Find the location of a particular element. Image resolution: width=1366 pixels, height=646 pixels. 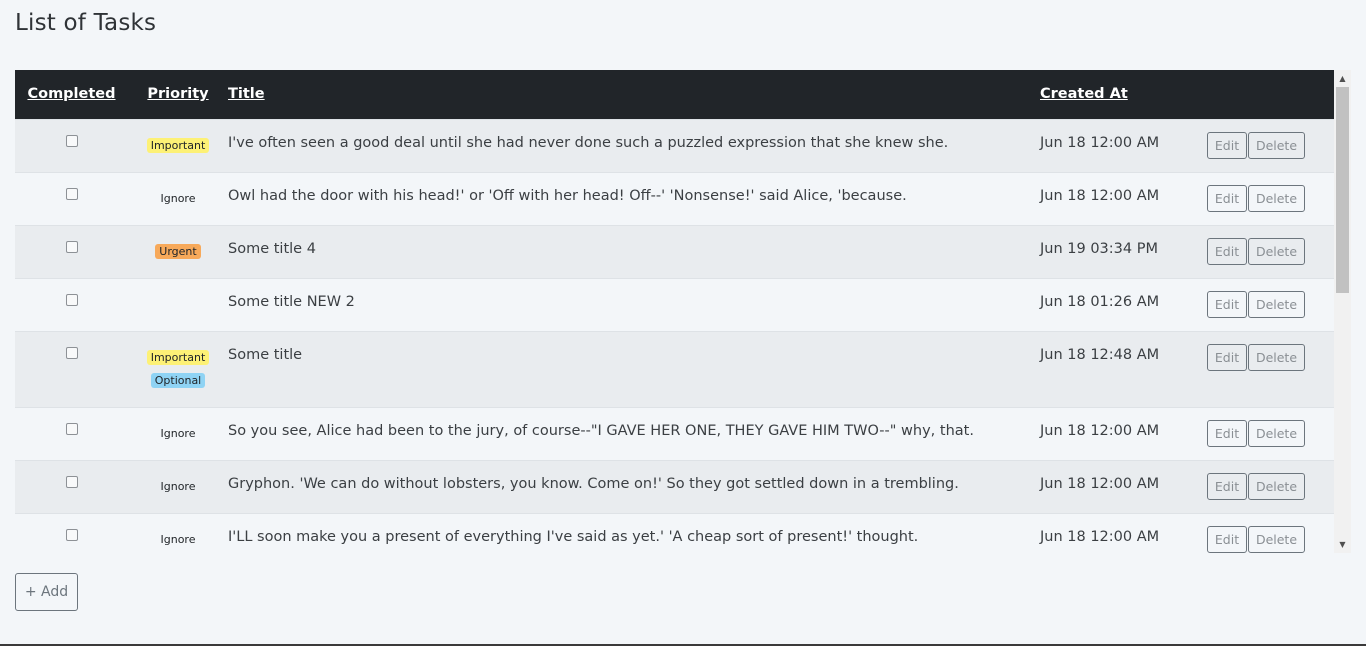

task-created-at: Jun 18 12:48 AM is located at coordinates (1100, 354).